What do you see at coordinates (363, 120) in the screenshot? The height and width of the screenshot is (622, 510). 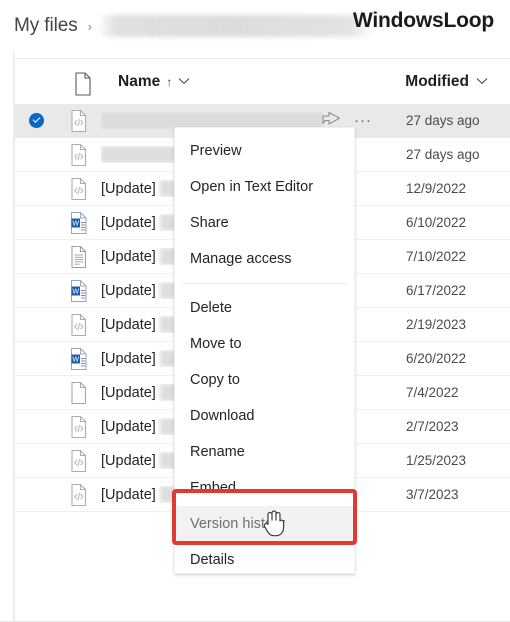 I see `ellipsis-icon: ···` at bounding box center [363, 120].